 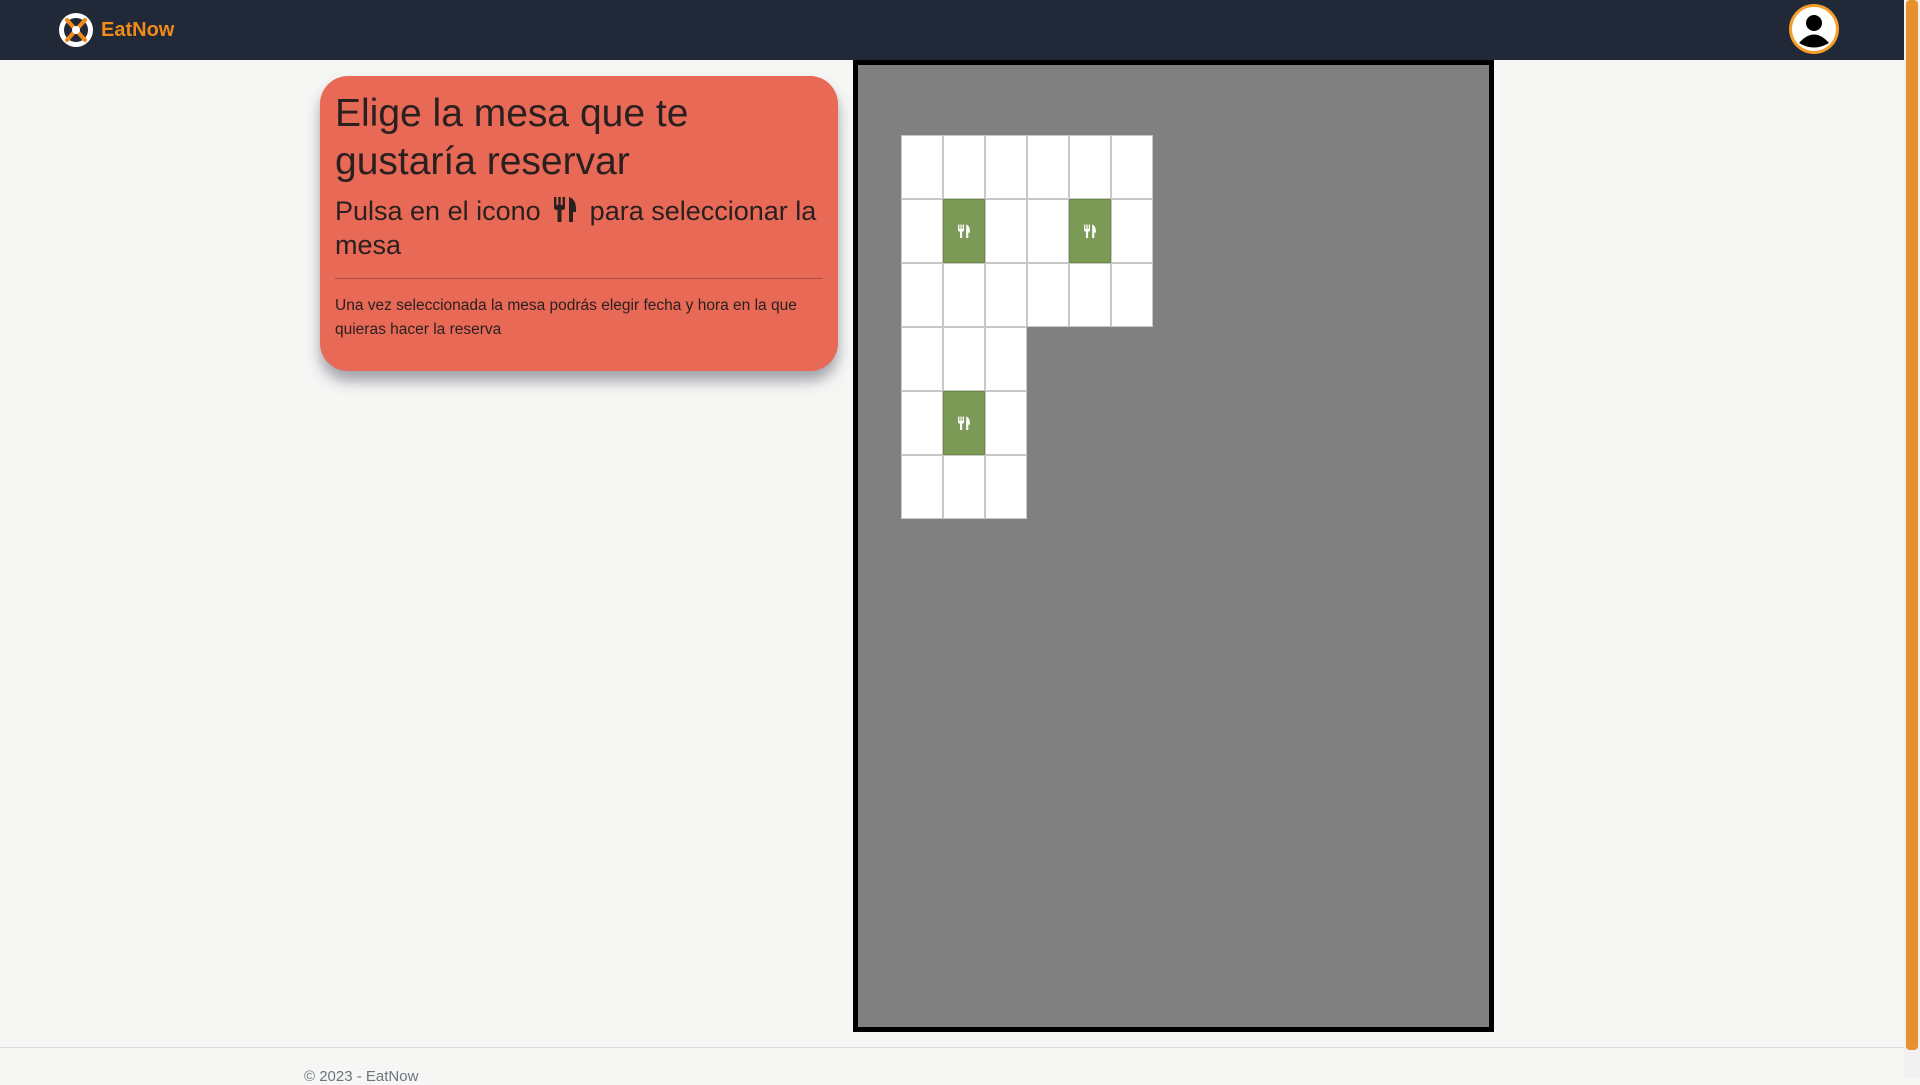 I want to click on eatnow-logo-icon, so click(x=76, y=30).